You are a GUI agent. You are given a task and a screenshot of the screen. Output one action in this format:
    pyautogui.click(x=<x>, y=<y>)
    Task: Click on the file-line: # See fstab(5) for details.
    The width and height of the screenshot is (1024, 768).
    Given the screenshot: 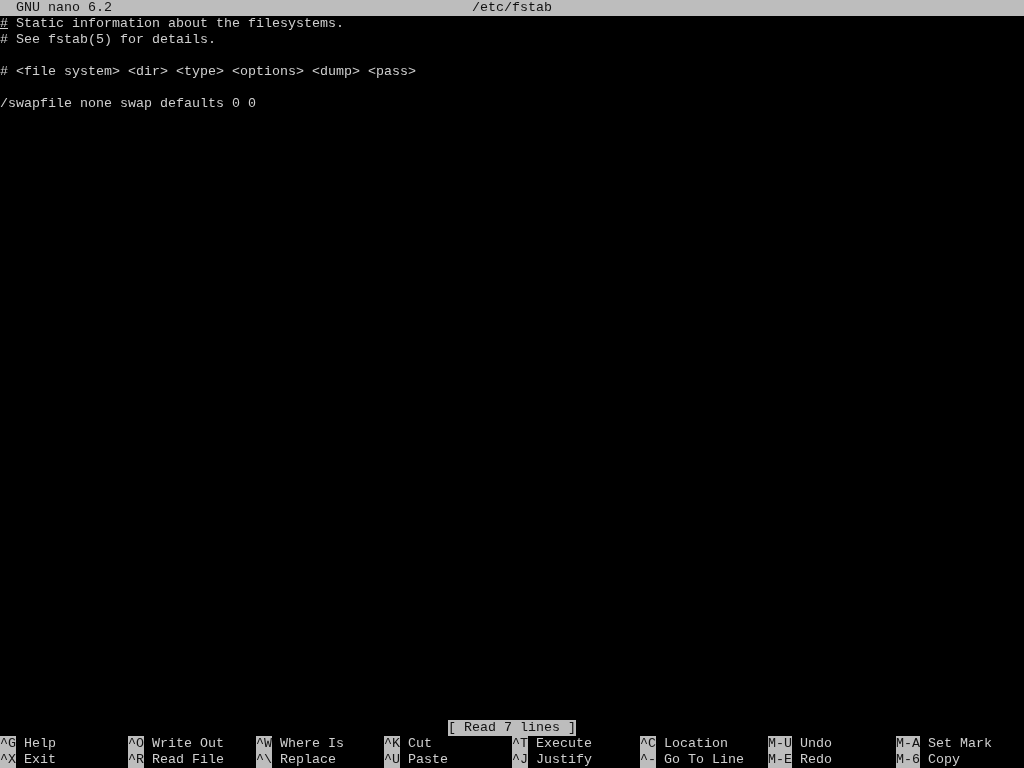 What is the action you would take?
    pyautogui.click(x=108, y=39)
    